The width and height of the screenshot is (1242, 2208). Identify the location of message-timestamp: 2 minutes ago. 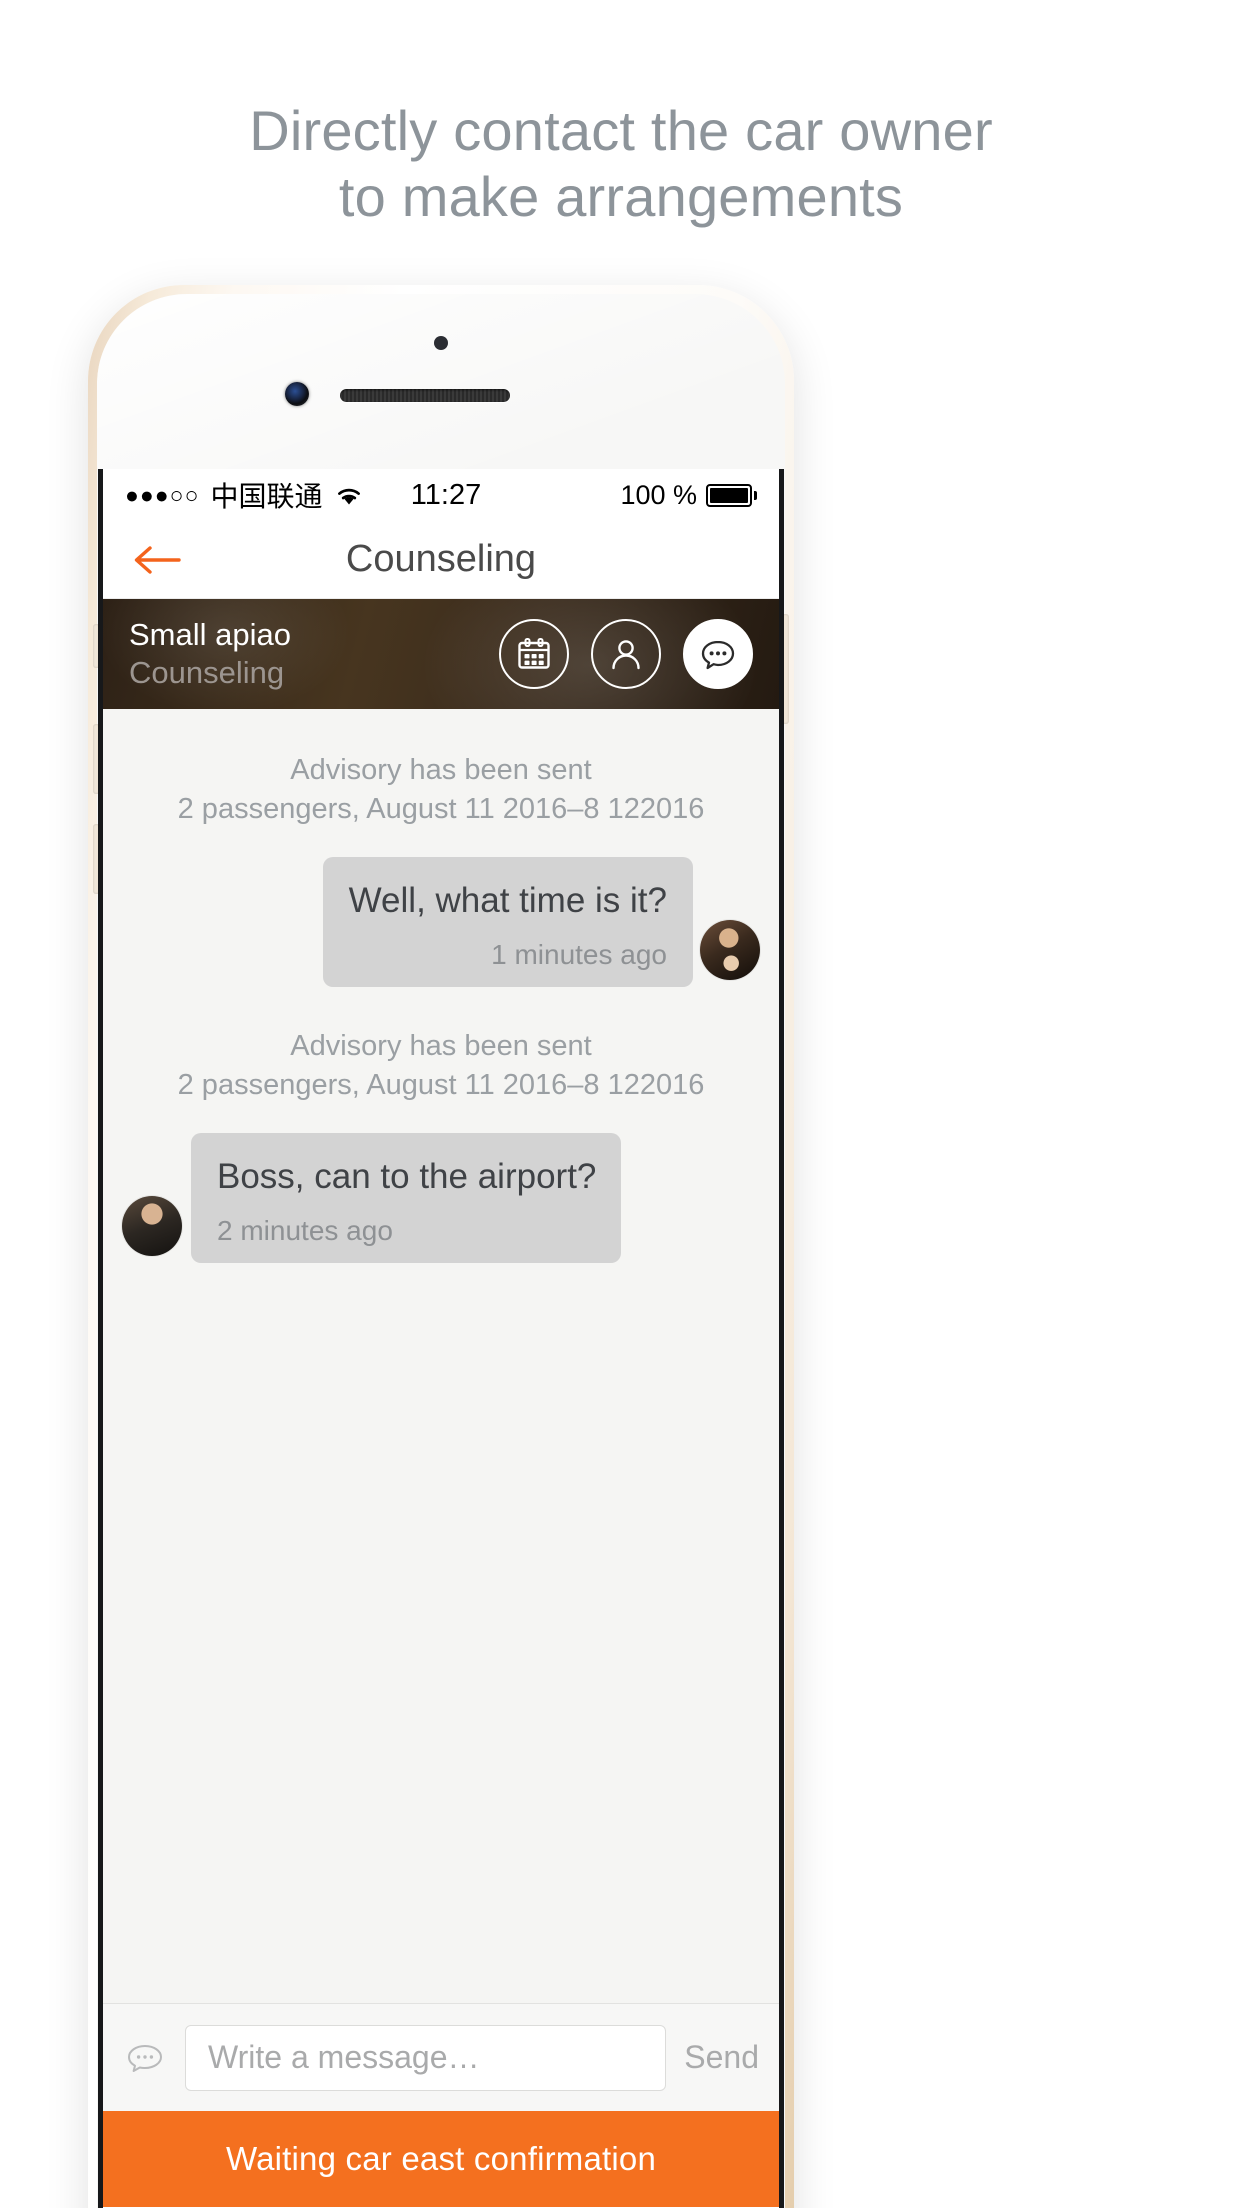
(305, 1231).